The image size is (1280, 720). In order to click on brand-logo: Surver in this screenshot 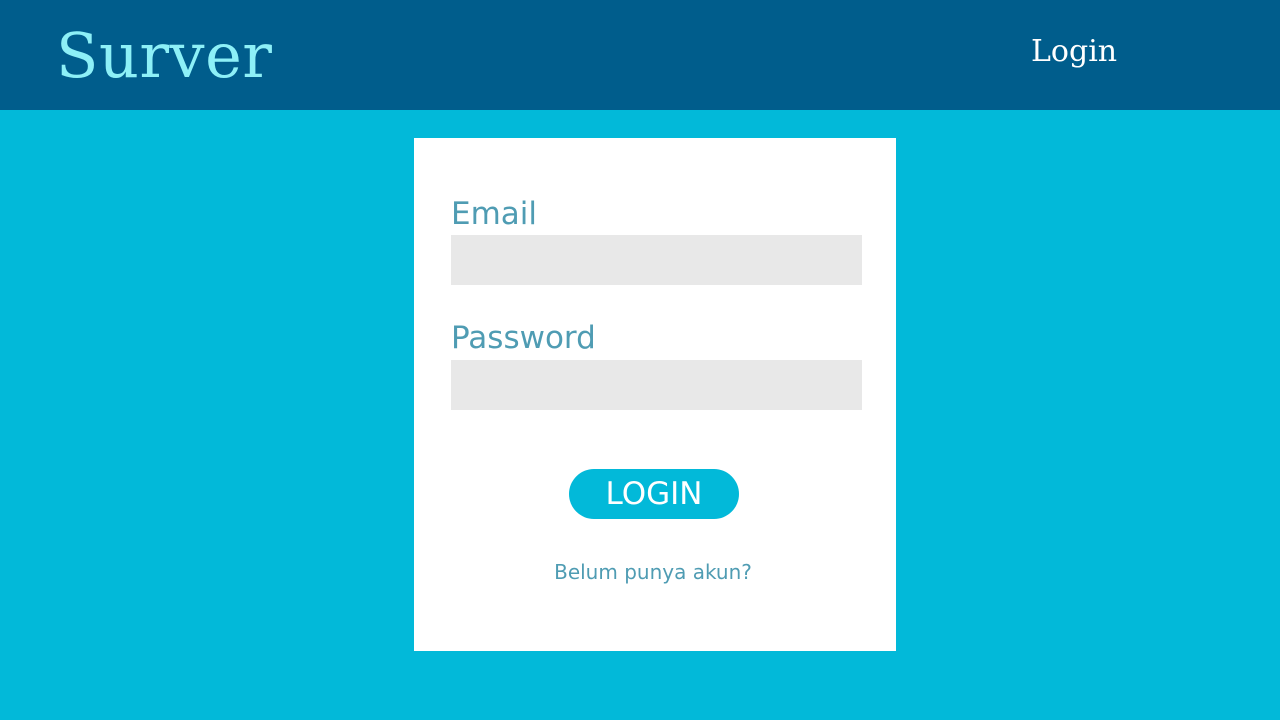, I will do `click(164, 55)`.